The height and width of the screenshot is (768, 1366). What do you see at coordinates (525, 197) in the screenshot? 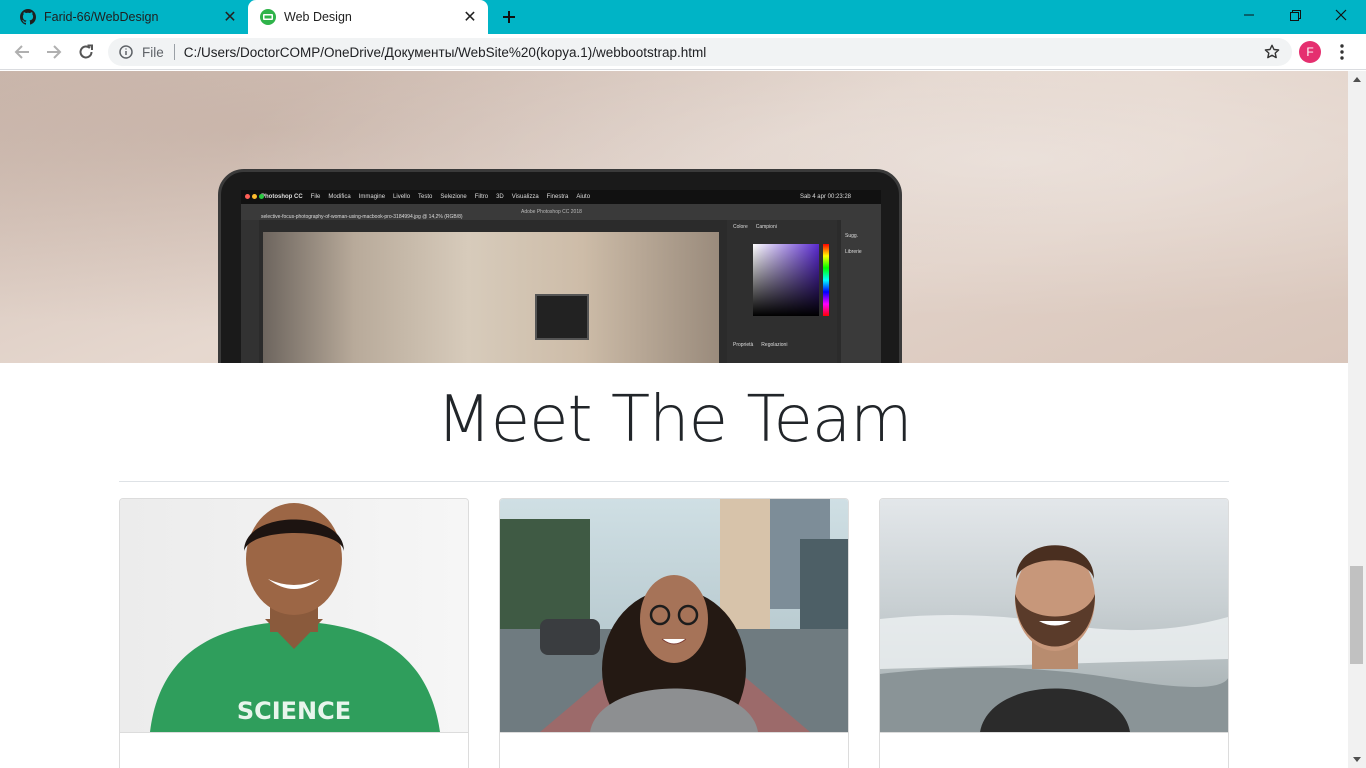
I see `ps-menu-item: Visualizza` at bounding box center [525, 197].